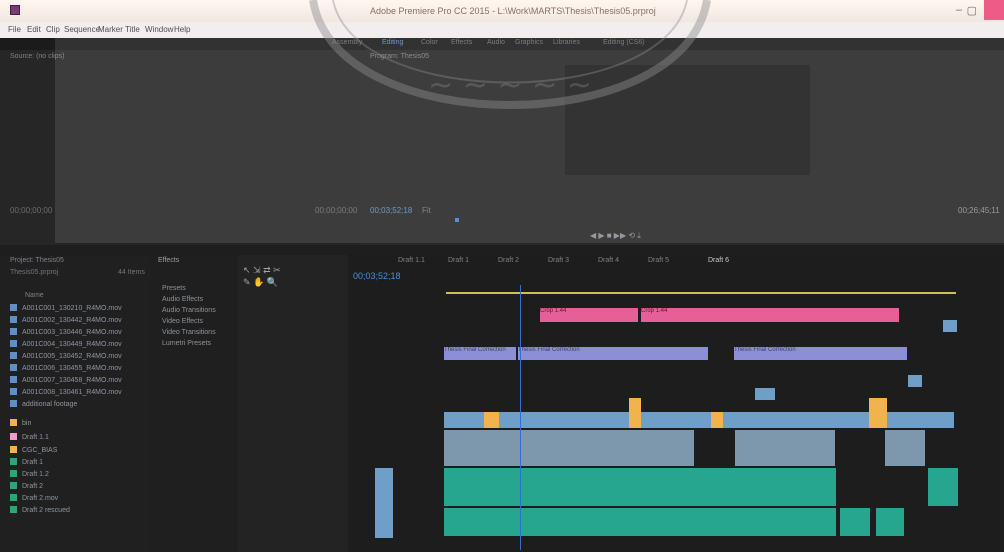 The image size is (1004, 552). Describe the element at coordinates (189, 332) in the screenshot. I see `effects-item-video-transitions: Video Transitions` at that location.